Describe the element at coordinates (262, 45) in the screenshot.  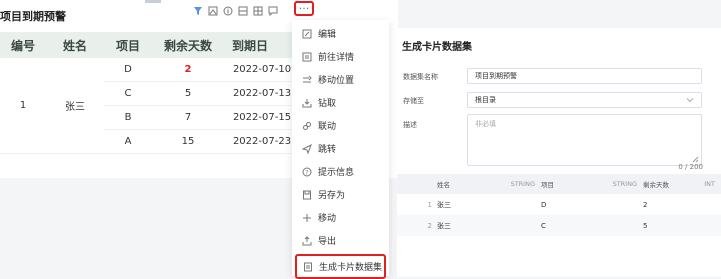
I see `col-header-date: 到期日` at that location.